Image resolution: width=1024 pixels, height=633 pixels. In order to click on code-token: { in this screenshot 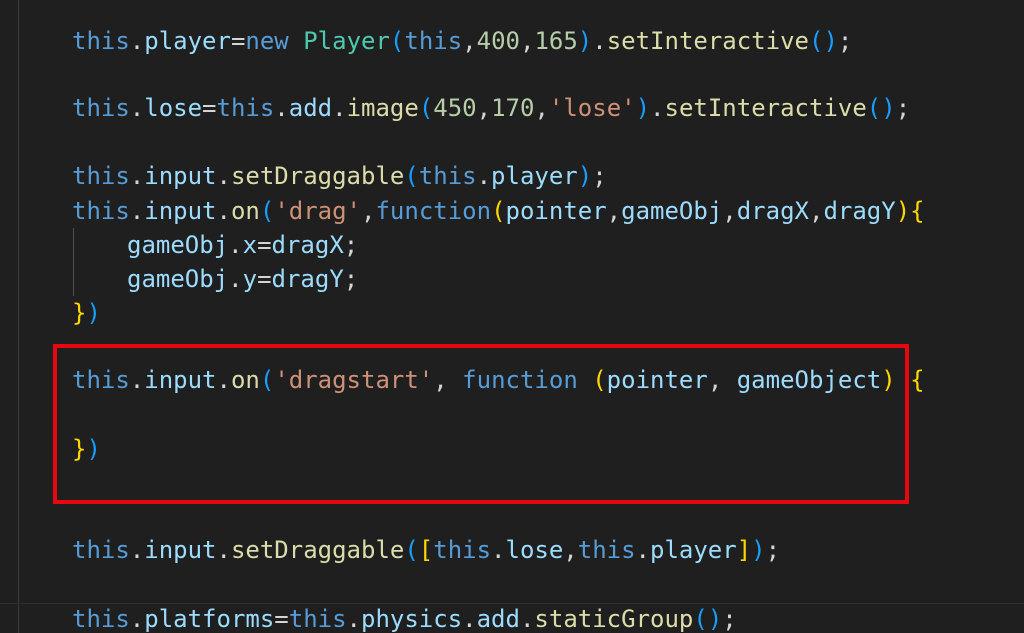, I will do `click(917, 211)`.